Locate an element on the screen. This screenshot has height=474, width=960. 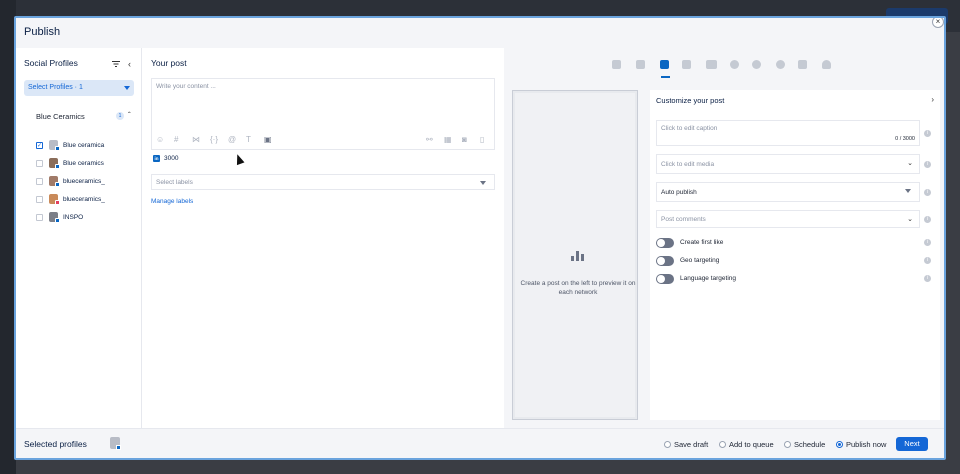
text-format-icon: T is located at coordinates (248, 139).